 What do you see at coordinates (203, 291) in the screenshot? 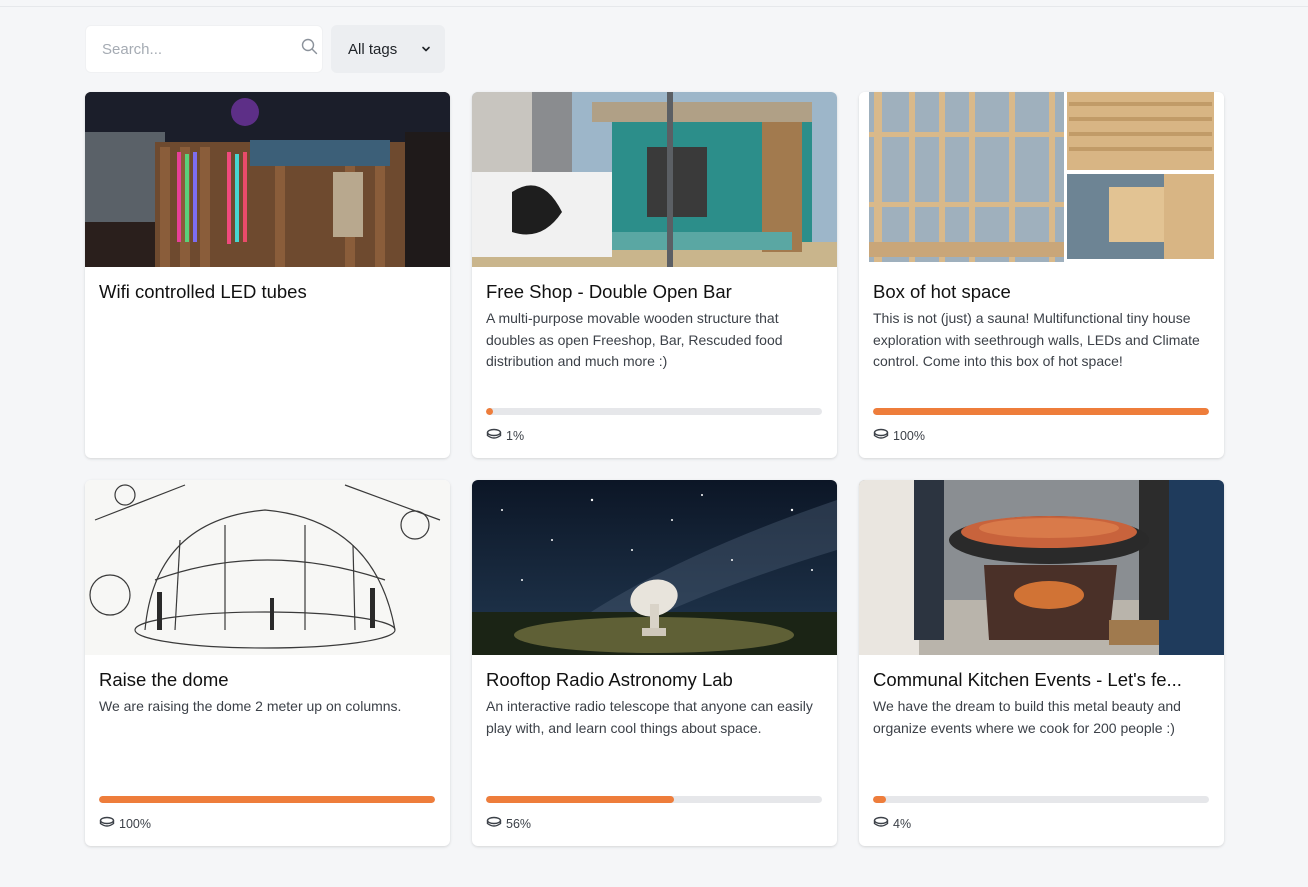
I see `project-title: Wifi controlled LED tubes` at bounding box center [203, 291].